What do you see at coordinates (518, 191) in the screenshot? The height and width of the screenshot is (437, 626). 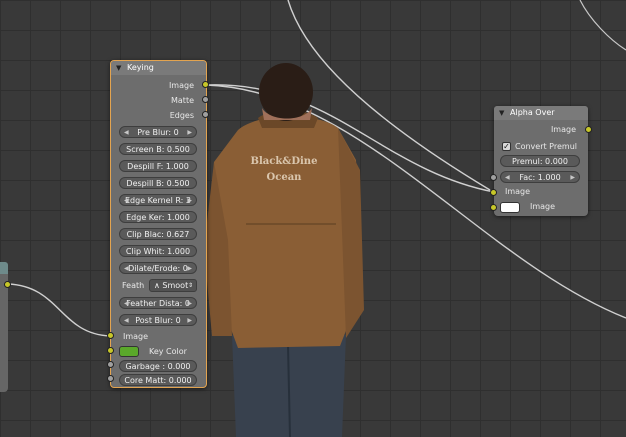 I see `alpha-over-input-image-1-label: Image` at bounding box center [518, 191].